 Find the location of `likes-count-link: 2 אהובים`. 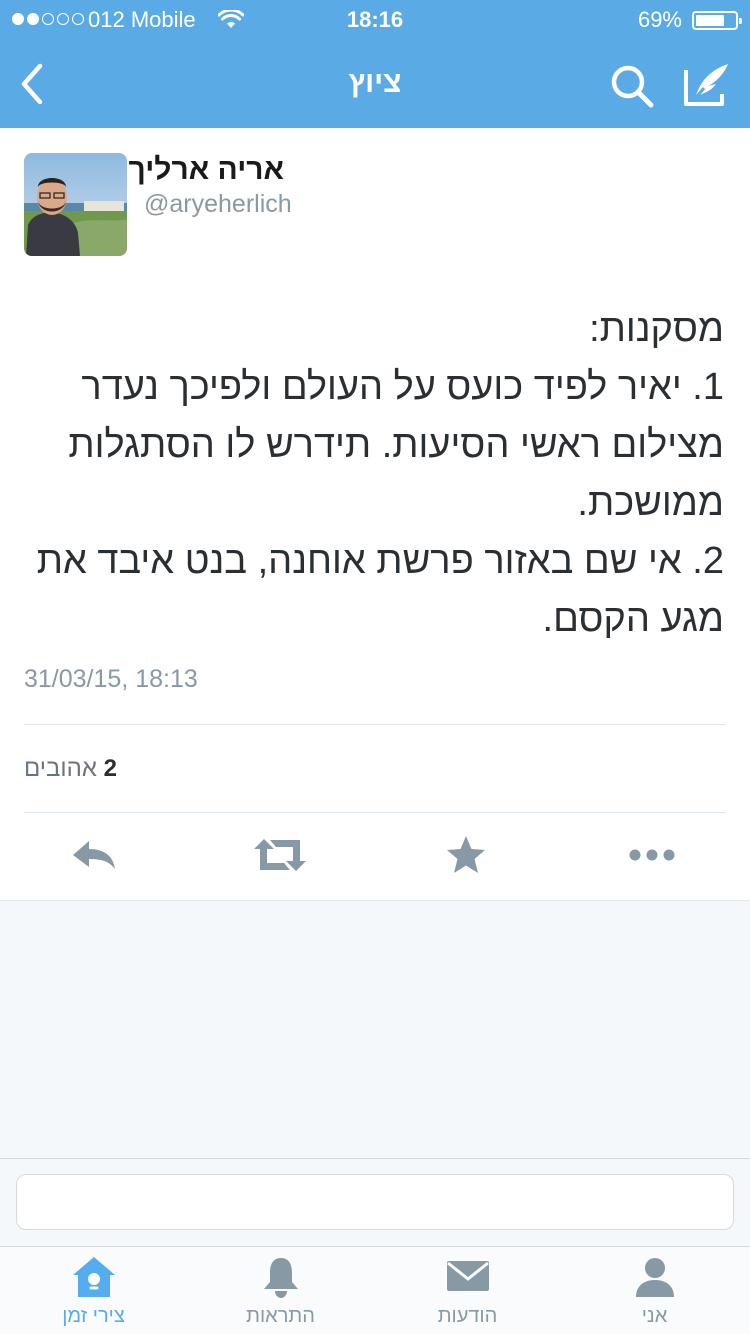

likes-count-link: 2 אהובים is located at coordinates (70, 769).